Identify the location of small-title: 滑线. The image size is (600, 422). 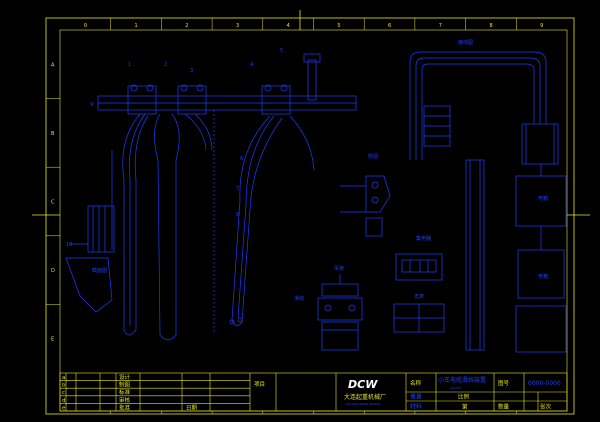
(299, 298).